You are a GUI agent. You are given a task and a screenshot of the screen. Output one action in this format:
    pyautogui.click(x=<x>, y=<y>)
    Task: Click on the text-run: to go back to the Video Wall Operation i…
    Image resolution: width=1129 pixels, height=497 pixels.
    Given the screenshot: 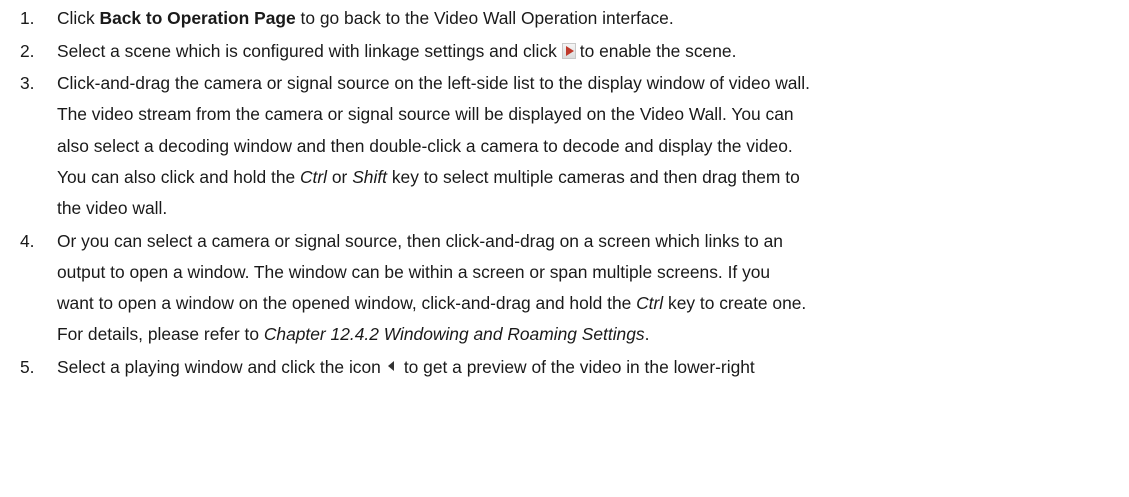 What is the action you would take?
    pyautogui.click(x=484, y=18)
    